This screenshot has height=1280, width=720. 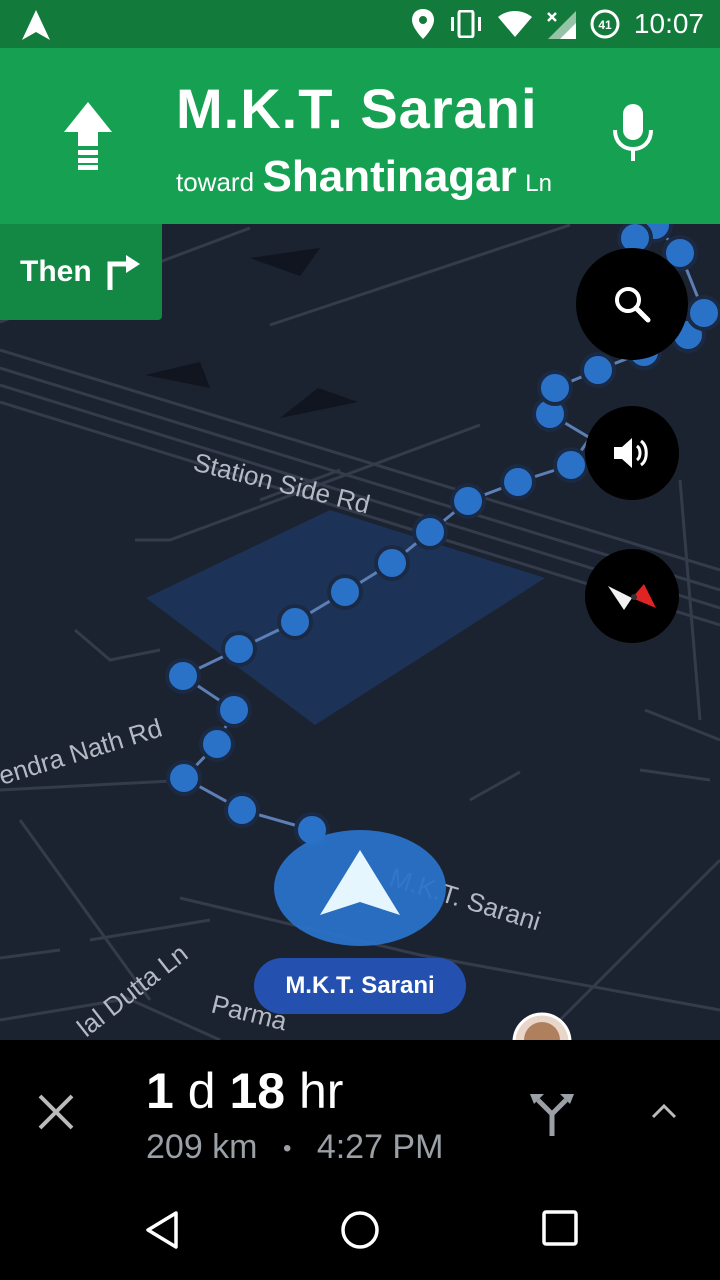 What do you see at coordinates (360, 986) in the screenshot?
I see `current-road-chip: M.K.T. Sarani` at bounding box center [360, 986].